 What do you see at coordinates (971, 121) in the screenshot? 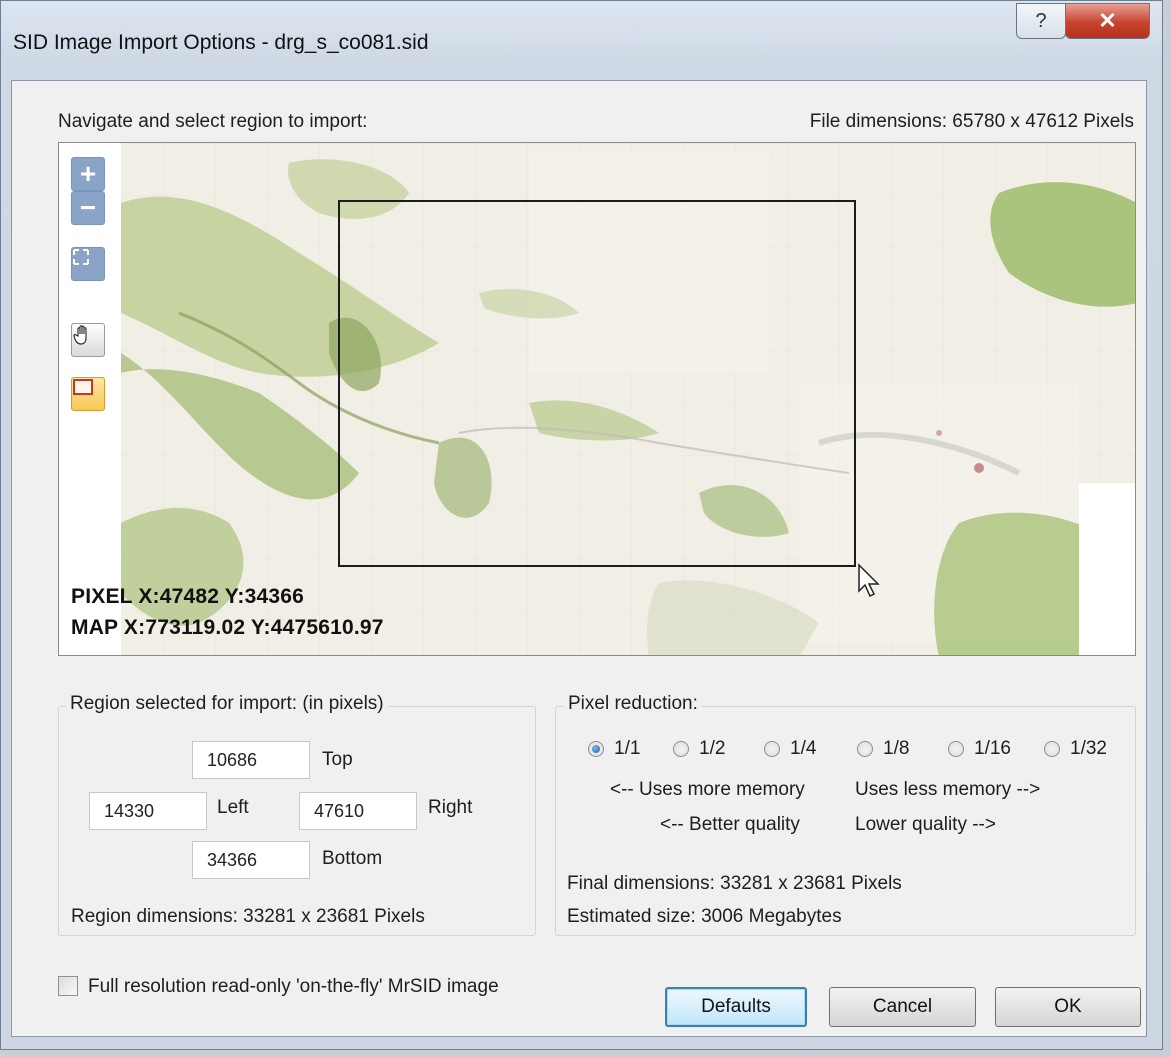
I see `file-dimensions-label: File dimensions: 65780 x 47612 Pixels` at bounding box center [971, 121].